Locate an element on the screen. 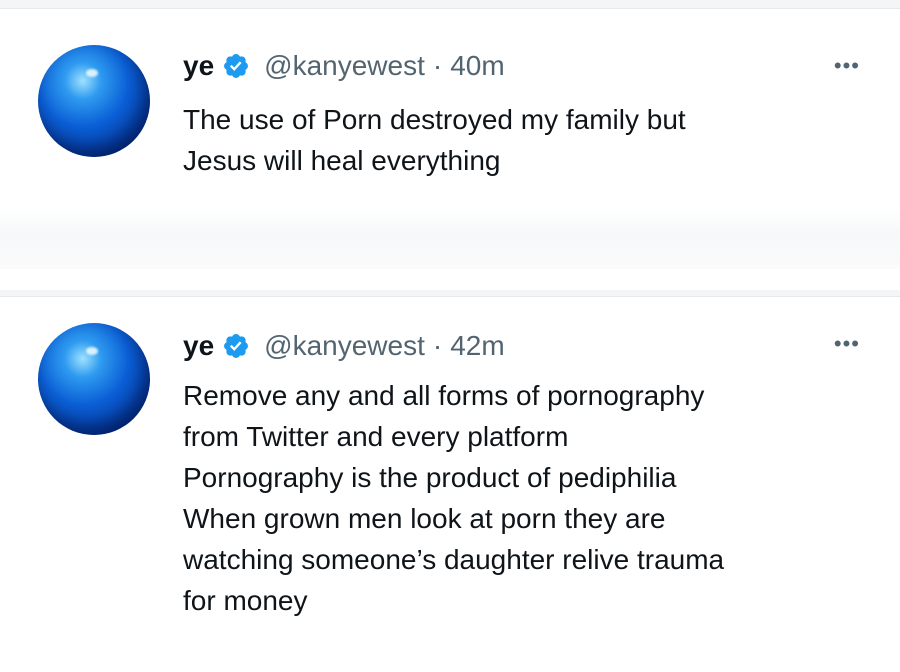 The height and width of the screenshot is (672, 900). timestamp: 40m is located at coordinates (477, 66).